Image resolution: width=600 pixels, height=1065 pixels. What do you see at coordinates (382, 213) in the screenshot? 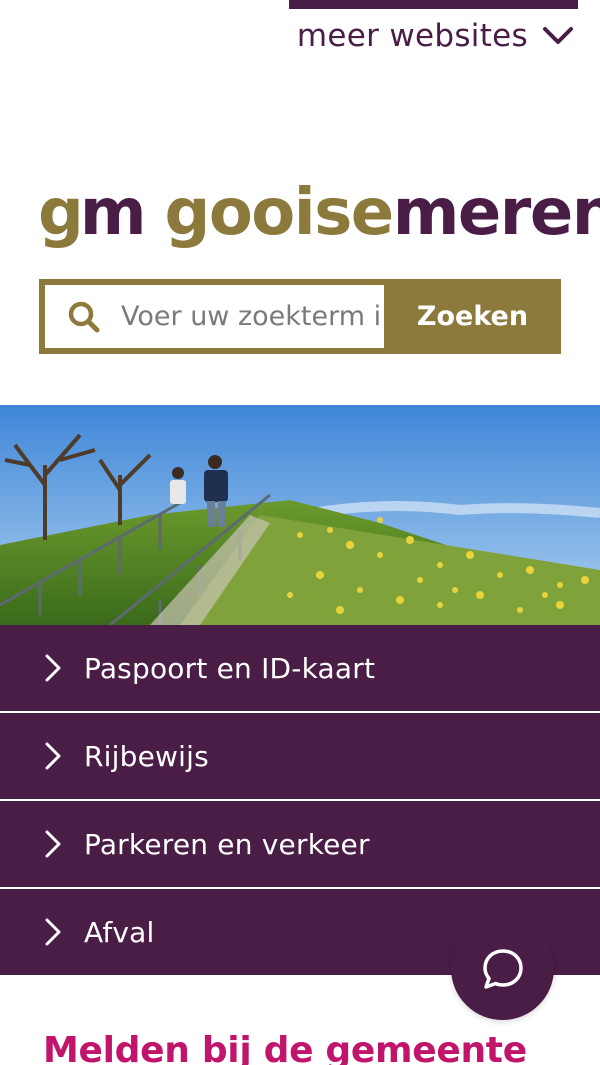
I see `logo-wordmark: gooisemeren` at bounding box center [382, 213].